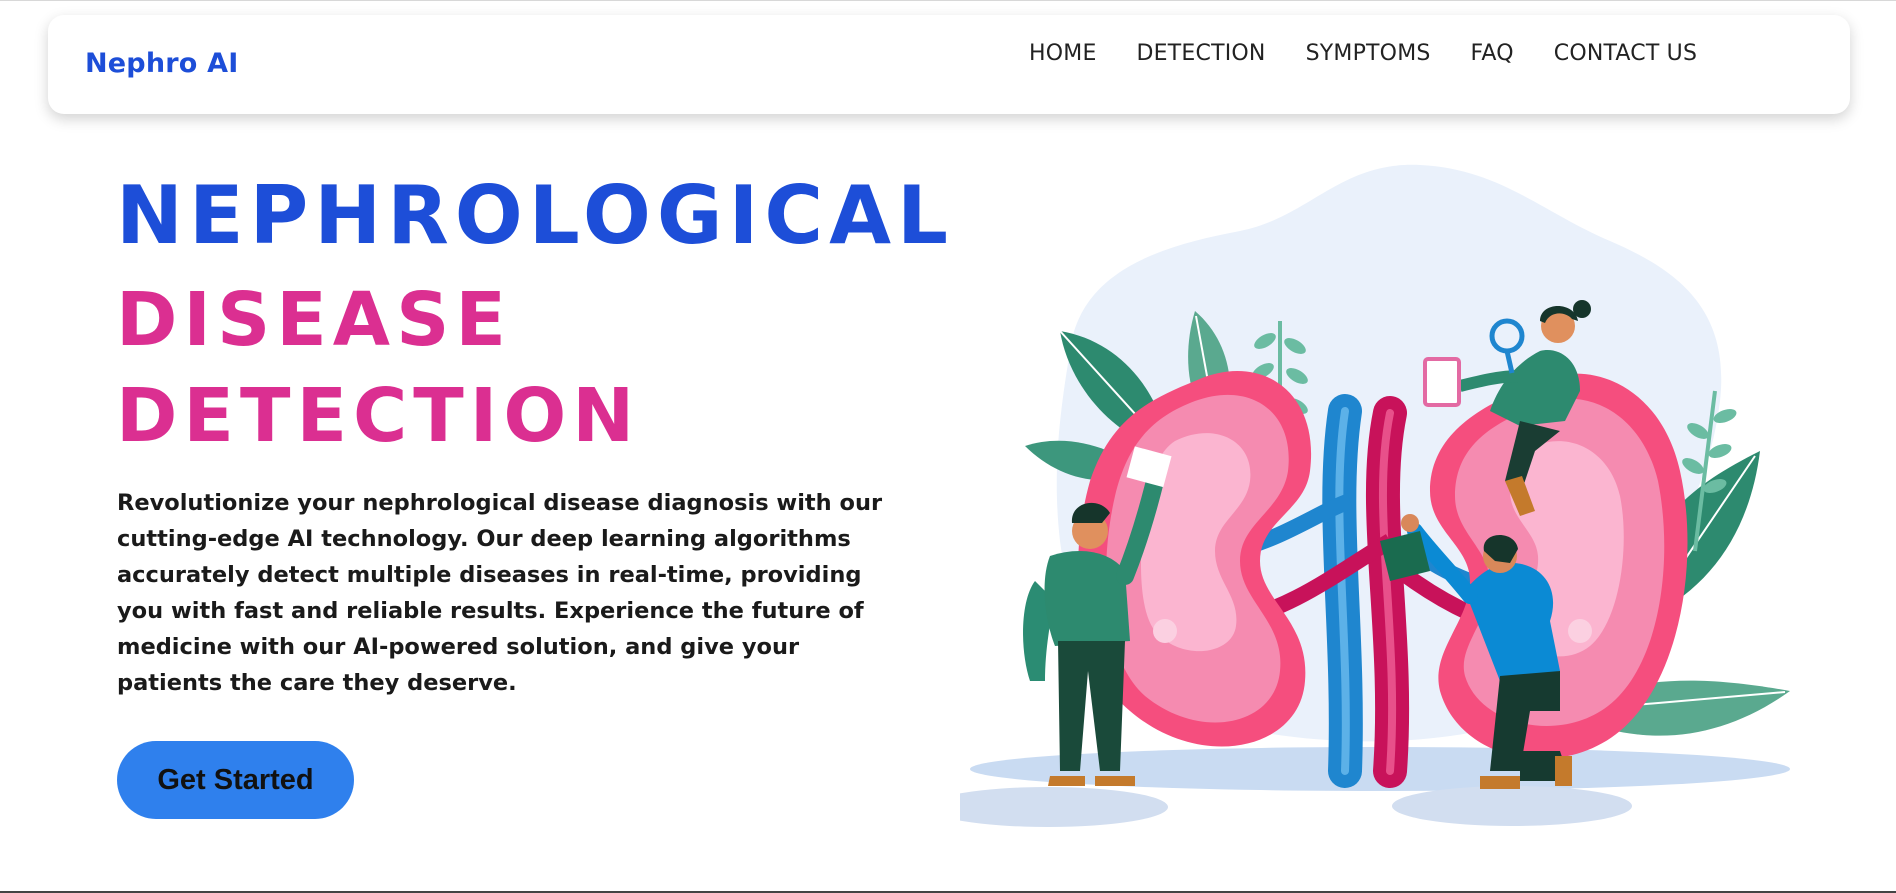  I want to click on brand-logo: Nephro AI, so click(161, 63).